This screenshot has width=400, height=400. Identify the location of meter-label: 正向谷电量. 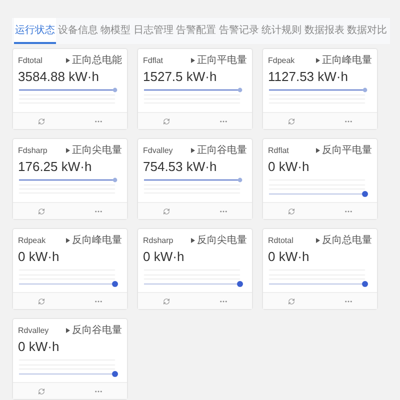
(222, 150).